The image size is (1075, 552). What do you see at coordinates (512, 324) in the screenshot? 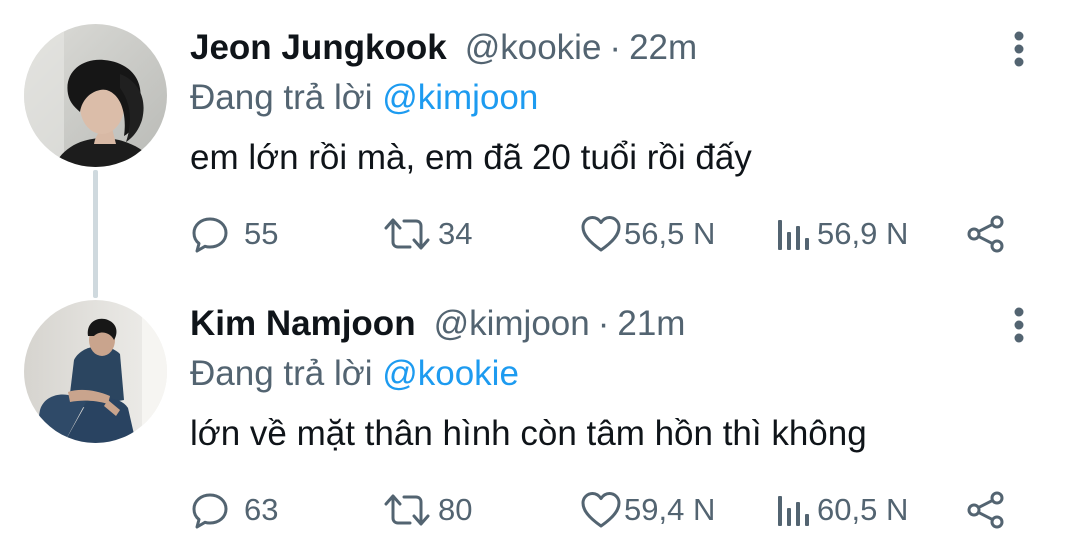
I see `user-handle: @kimjoon` at bounding box center [512, 324].